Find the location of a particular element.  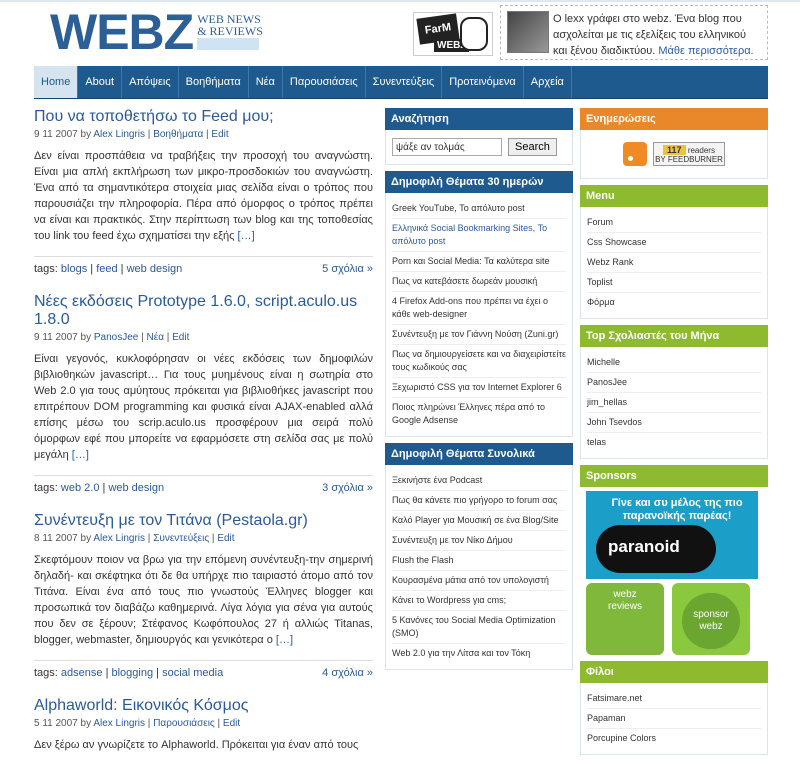

list-item: Ξεκινήστε ένα Podcast is located at coordinates (479, 481).